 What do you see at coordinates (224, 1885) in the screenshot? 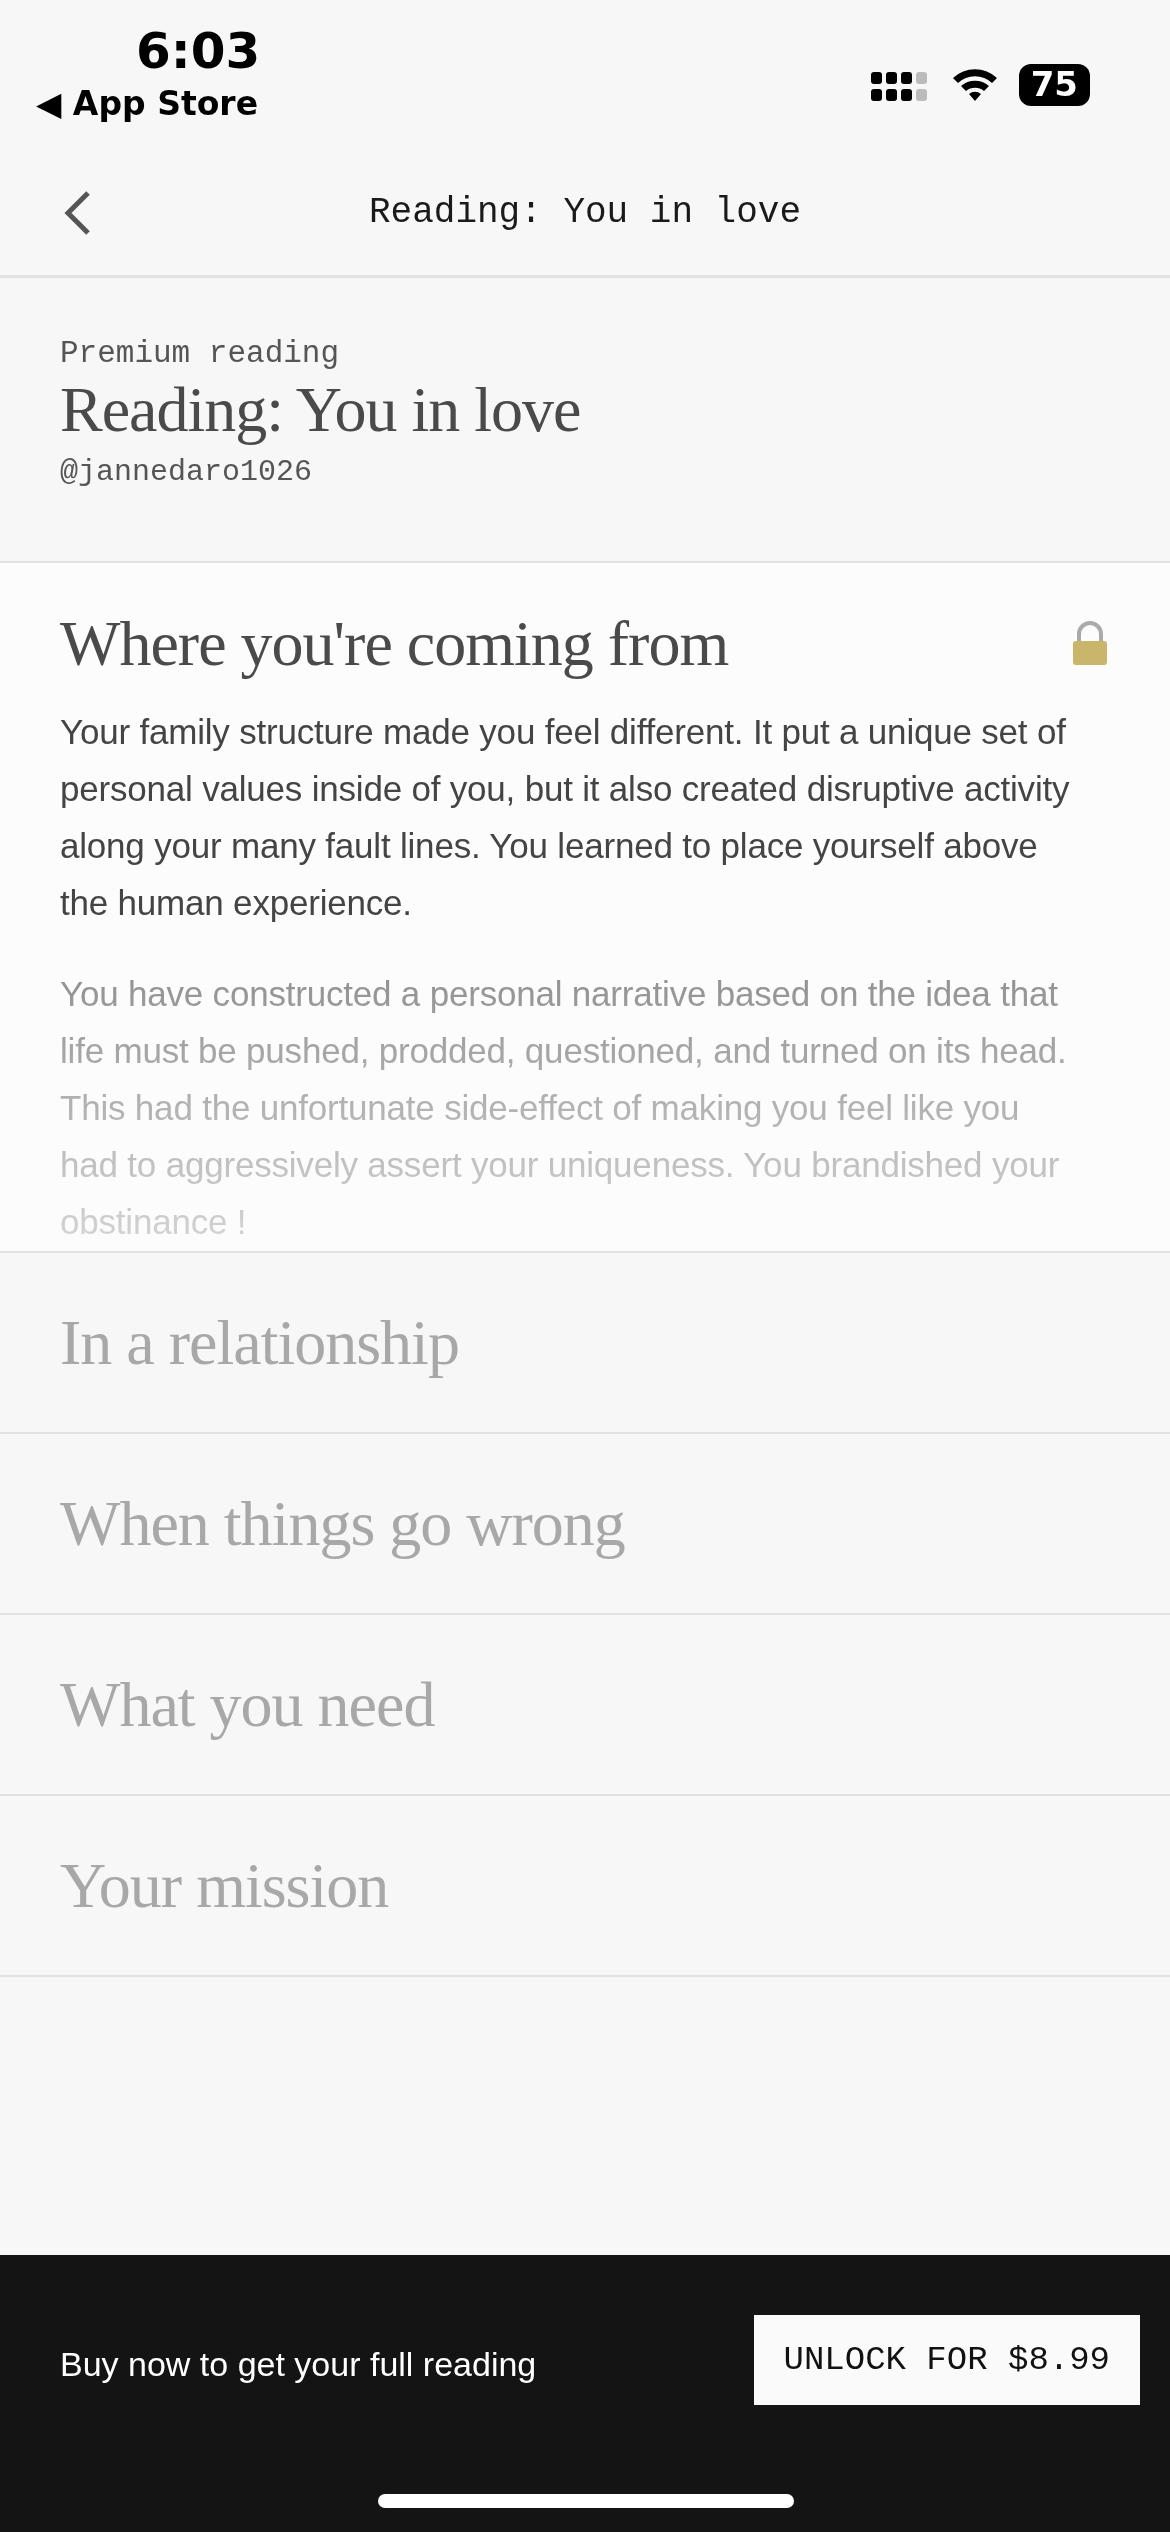
I see `section-title: Your mission` at bounding box center [224, 1885].